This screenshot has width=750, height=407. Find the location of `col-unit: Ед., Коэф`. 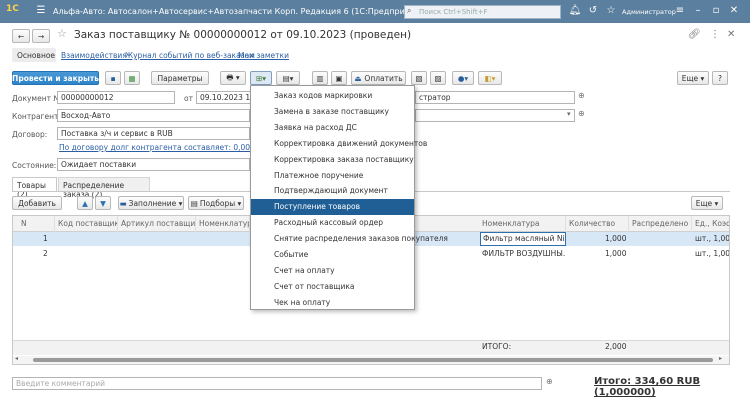

col-unit: Ед., Коэф is located at coordinates (710, 224).